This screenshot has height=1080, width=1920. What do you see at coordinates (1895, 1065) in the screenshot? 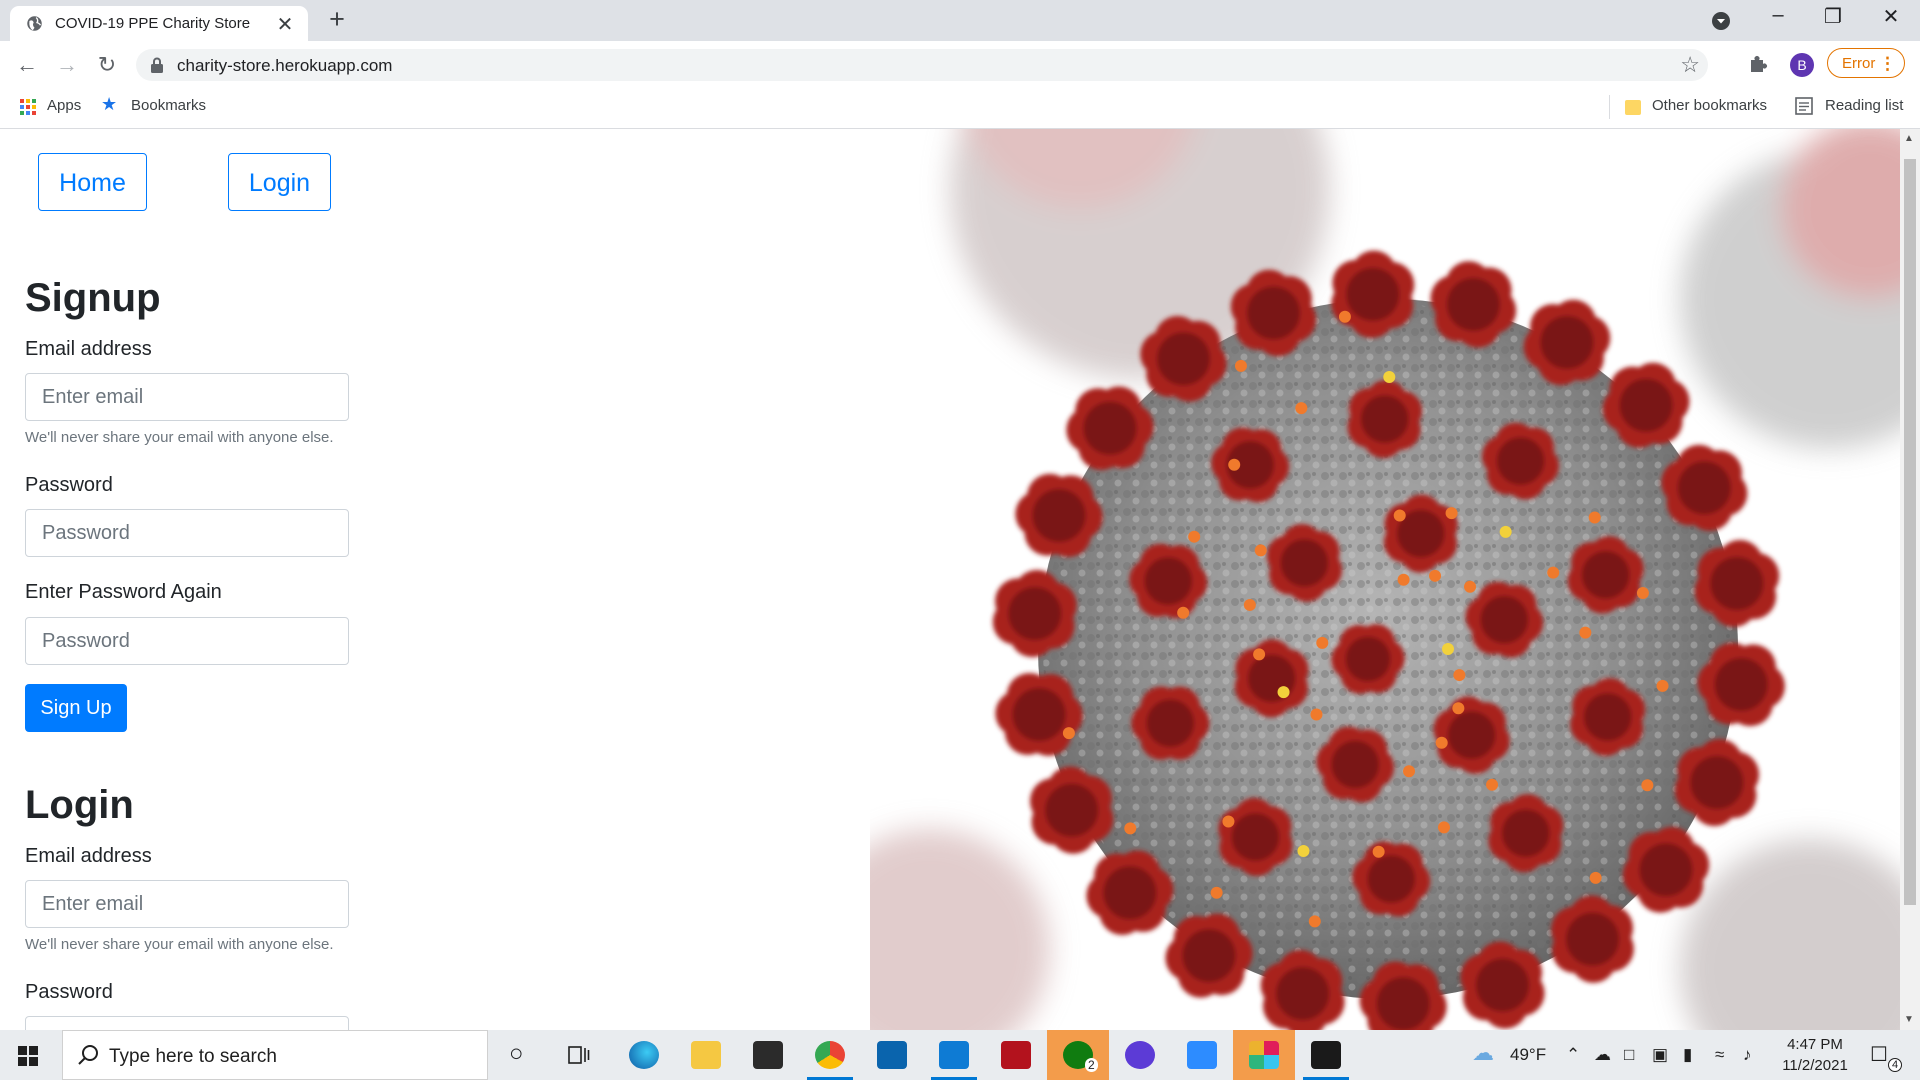
I see `notification-count: 4` at bounding box center [1895, 1065].